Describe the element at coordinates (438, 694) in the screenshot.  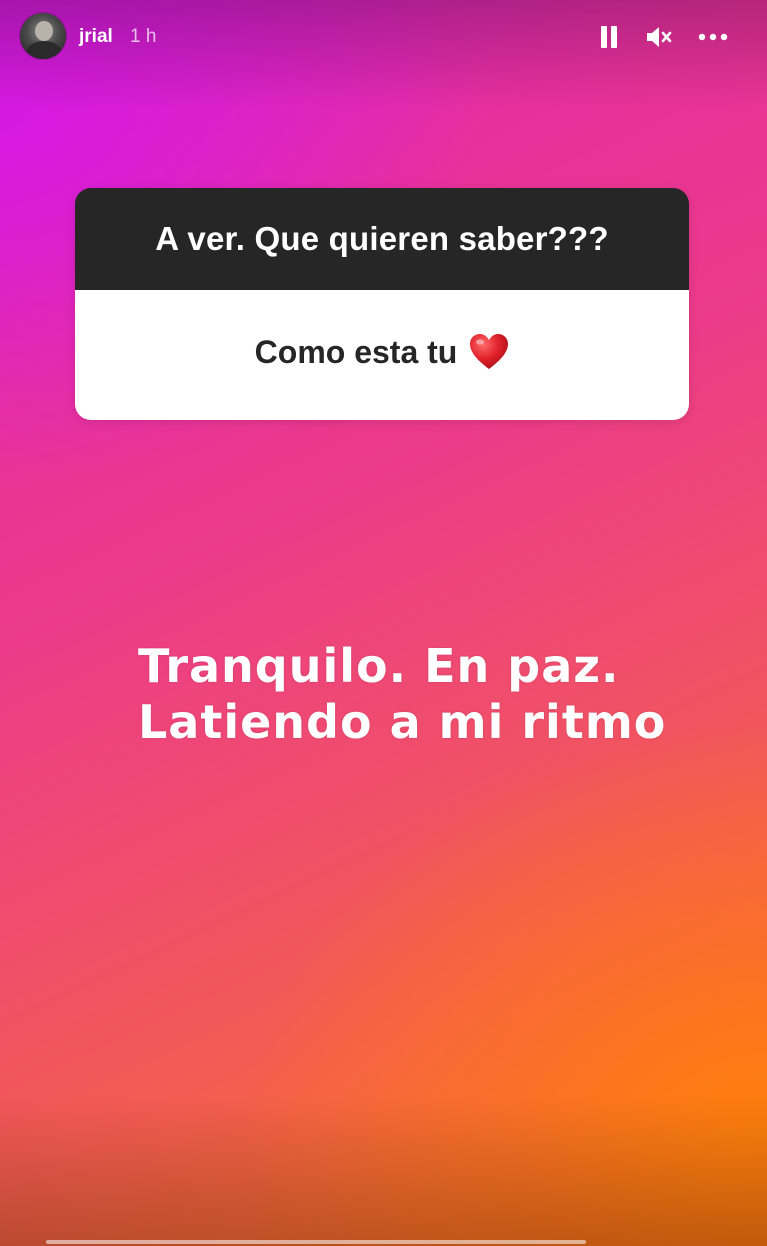
I see `story-caption: Tranquilo. En paz. Latiendo a mi ritmo` at that location.